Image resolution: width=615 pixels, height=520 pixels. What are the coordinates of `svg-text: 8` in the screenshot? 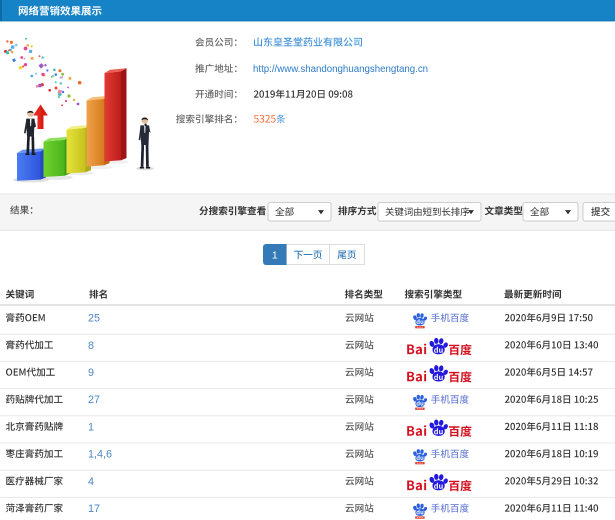 It's located at (91, 346).